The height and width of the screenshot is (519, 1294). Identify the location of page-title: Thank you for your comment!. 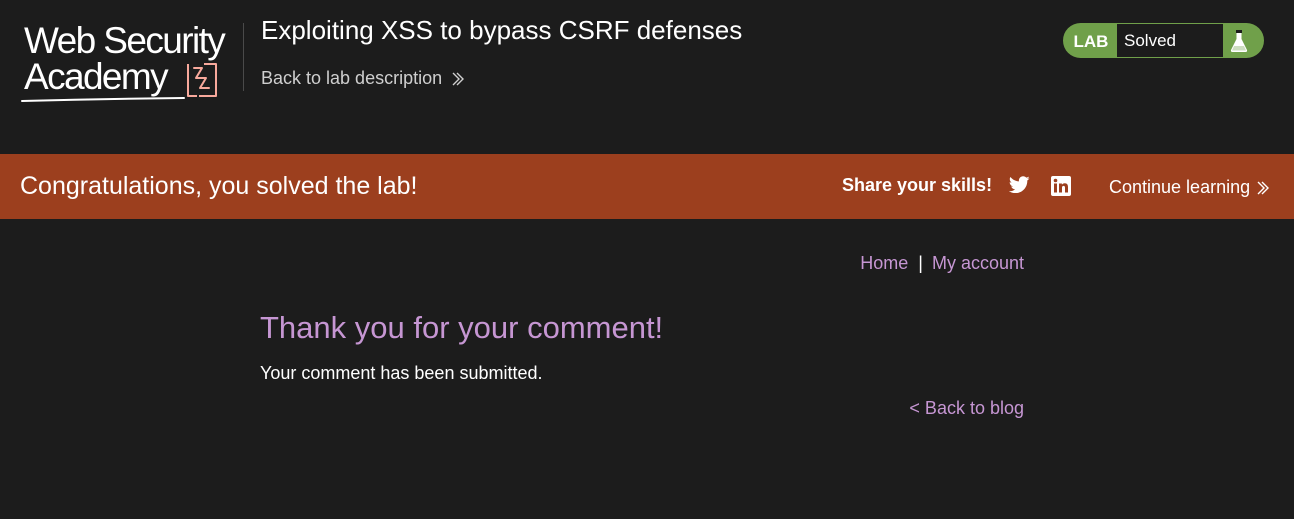
(462, 327).